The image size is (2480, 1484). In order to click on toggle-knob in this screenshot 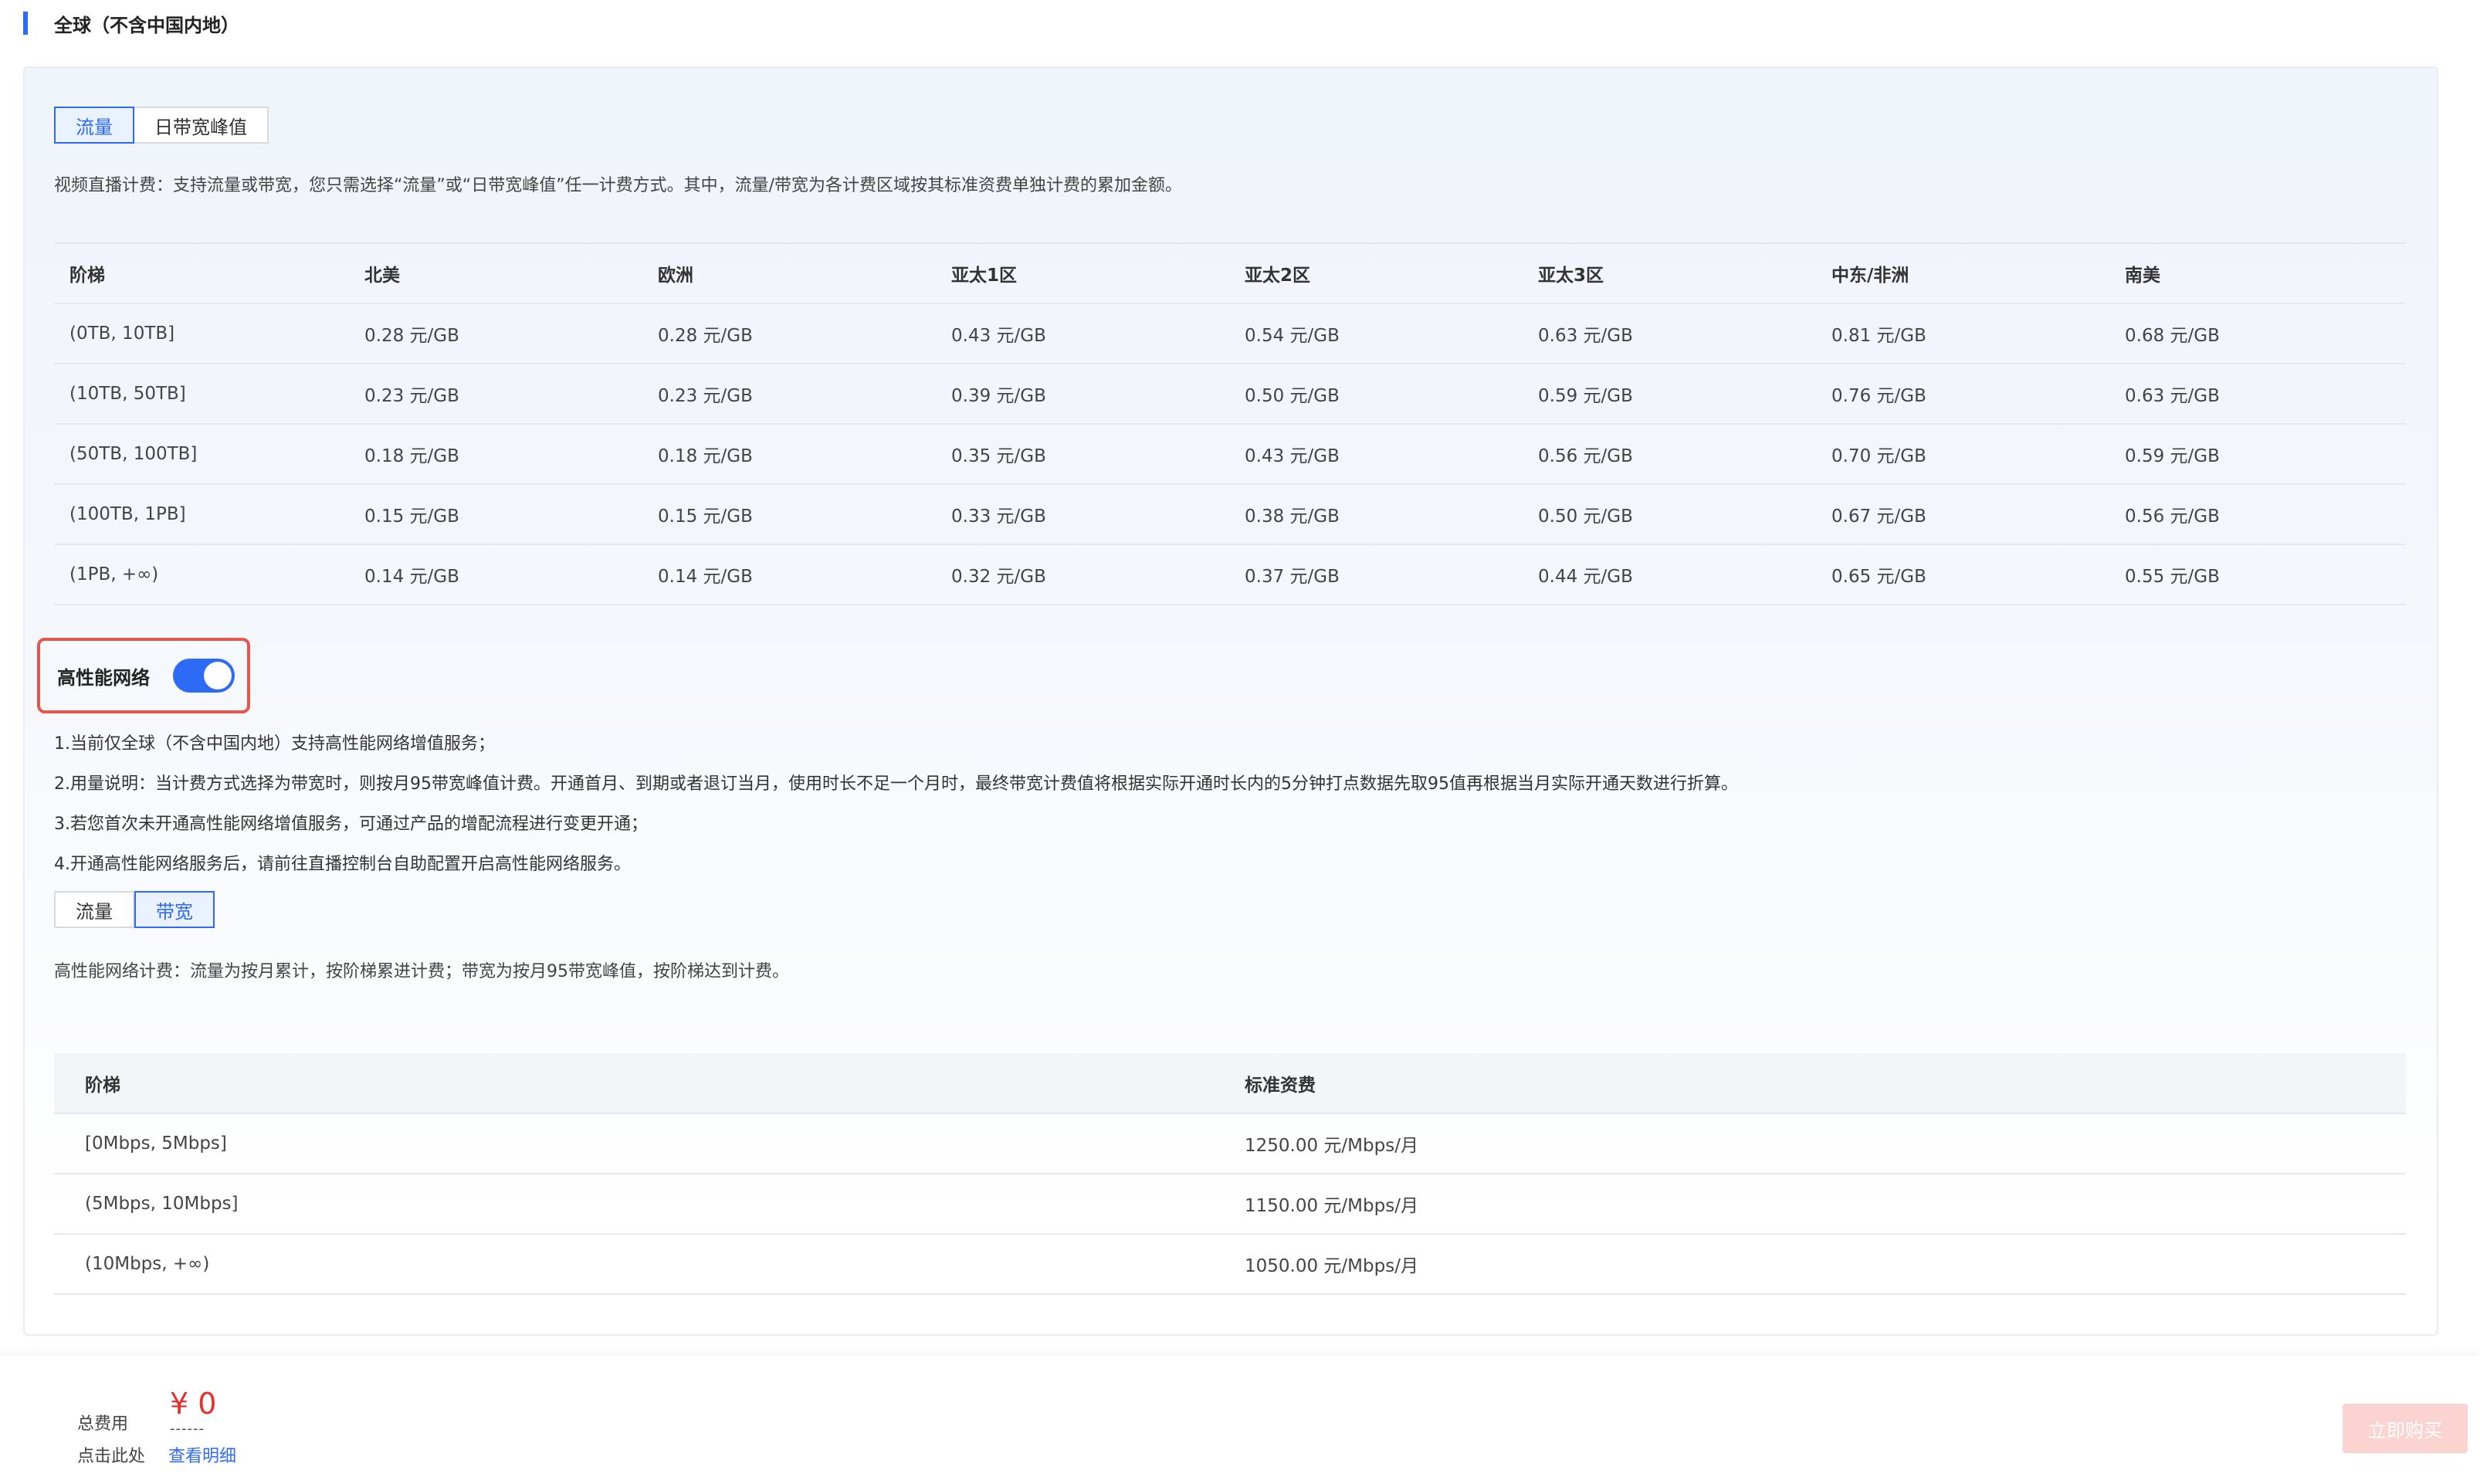, I will do `click(218, 675)`.